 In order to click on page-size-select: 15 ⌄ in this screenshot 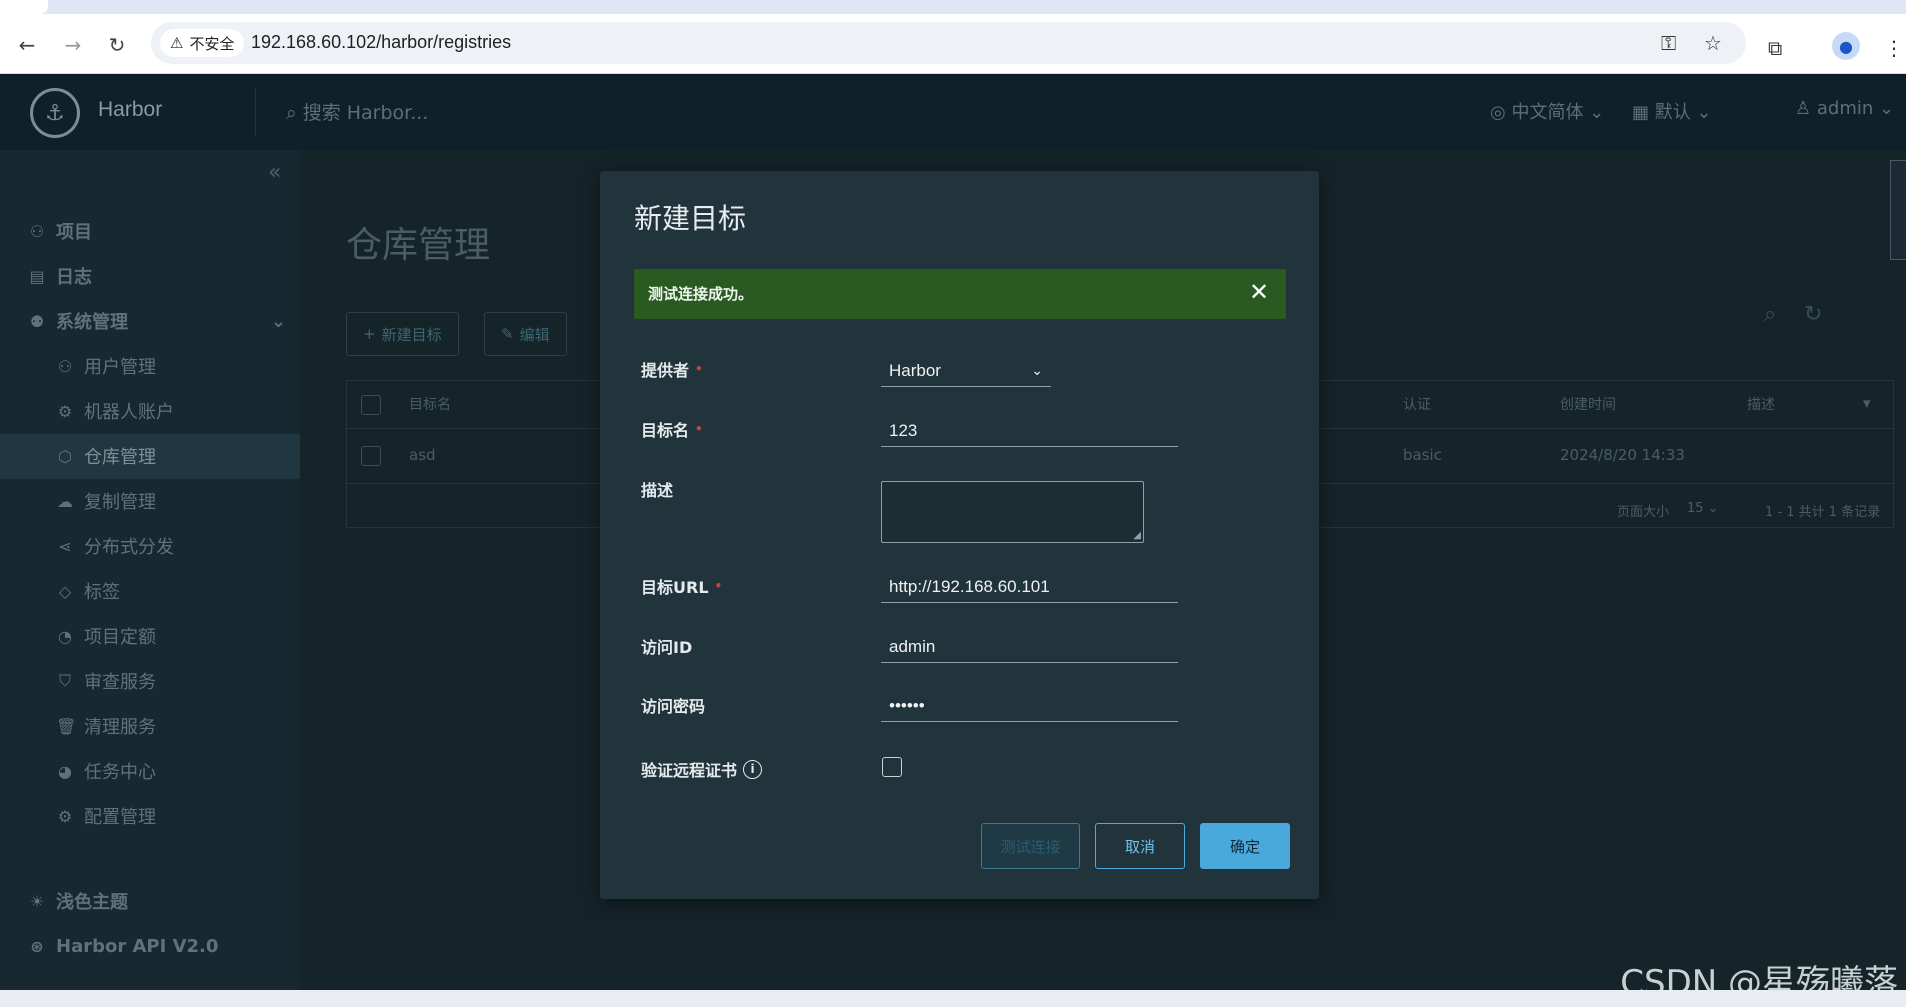, I will do `click(1703, 508)`.